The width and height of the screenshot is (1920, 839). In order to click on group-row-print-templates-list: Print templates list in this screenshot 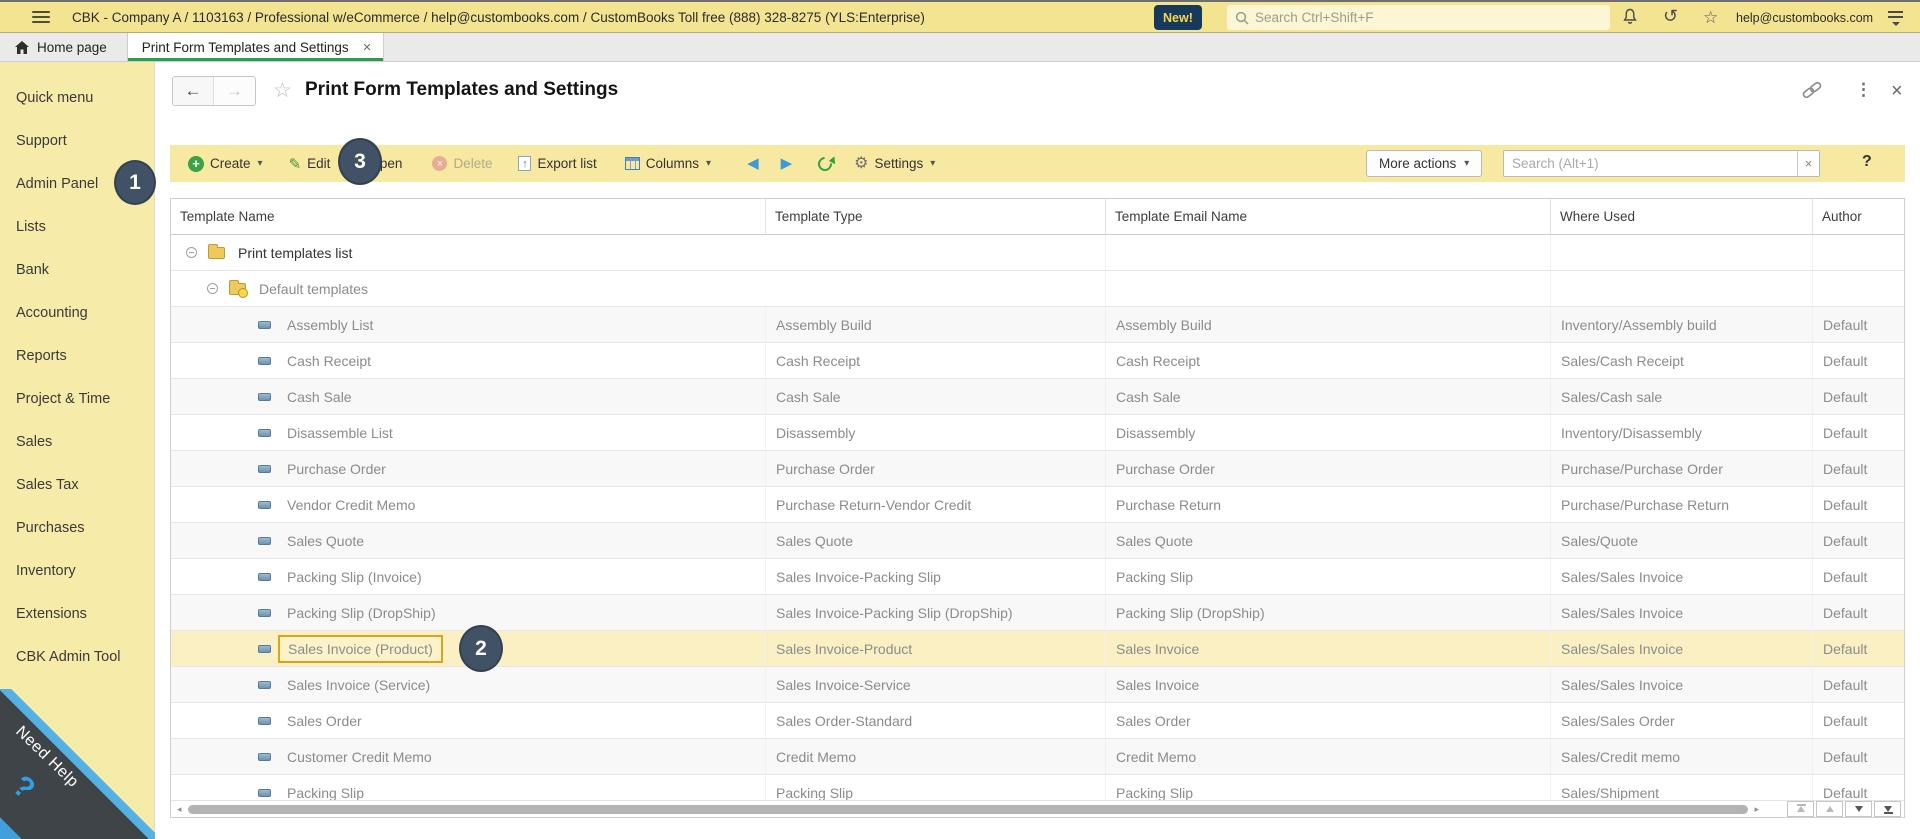, I will do `click(1037, 253)`.